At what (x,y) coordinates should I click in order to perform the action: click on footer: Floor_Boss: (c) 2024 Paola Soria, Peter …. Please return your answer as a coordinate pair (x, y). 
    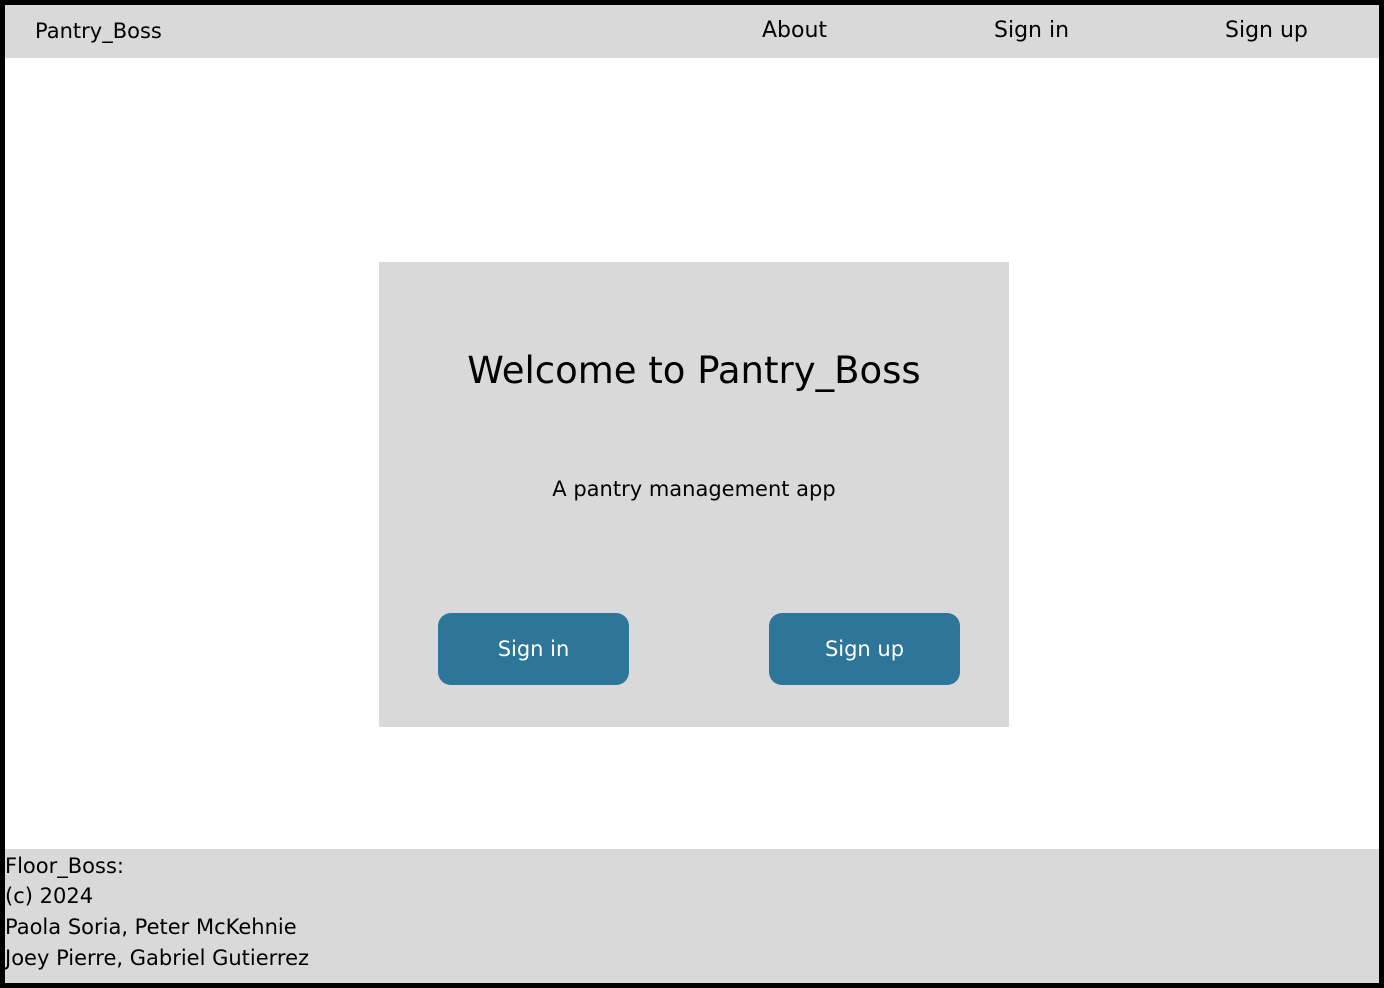
    Looking at the image, I should click on (692, 916).